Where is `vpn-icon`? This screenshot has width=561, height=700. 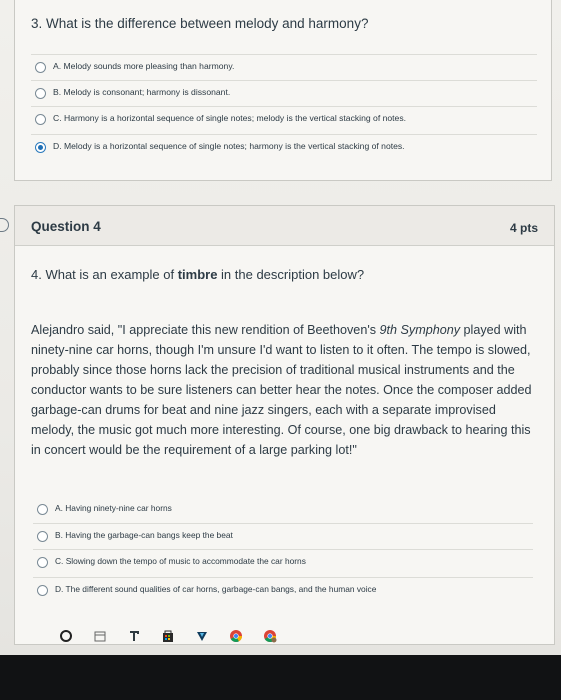
vpn-icon is located at coordinates (202, 636).